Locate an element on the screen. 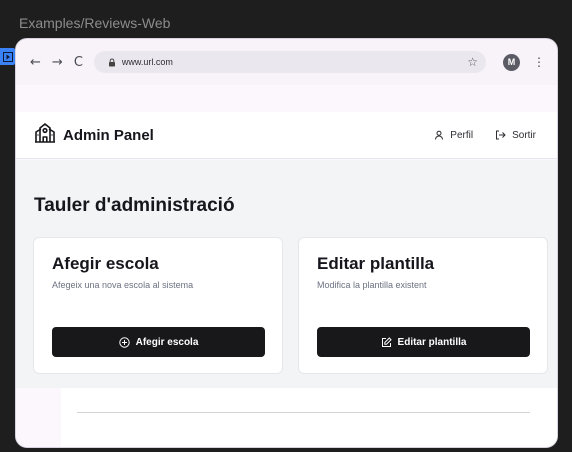 The height and width of the screenshot is (452, 572). reload-button: C is located at coordinates (78, 62).